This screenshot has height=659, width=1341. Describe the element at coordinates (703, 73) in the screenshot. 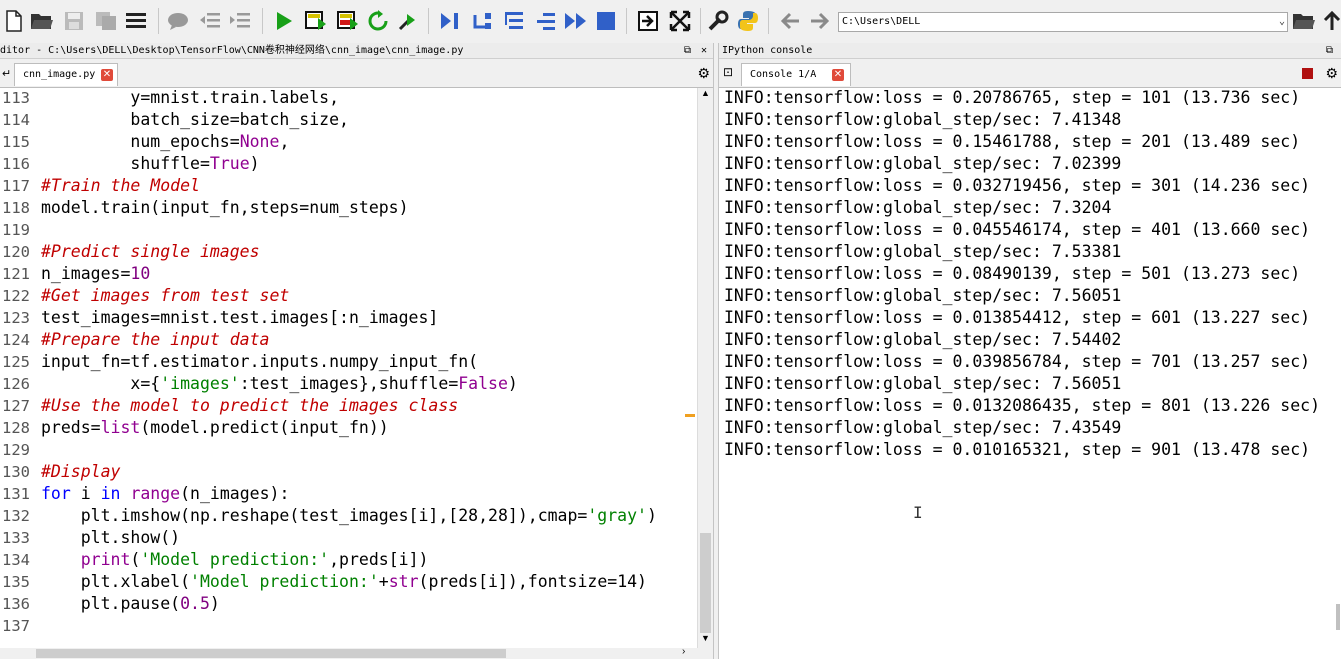

I see `gear-icon: ⚙` at that location.